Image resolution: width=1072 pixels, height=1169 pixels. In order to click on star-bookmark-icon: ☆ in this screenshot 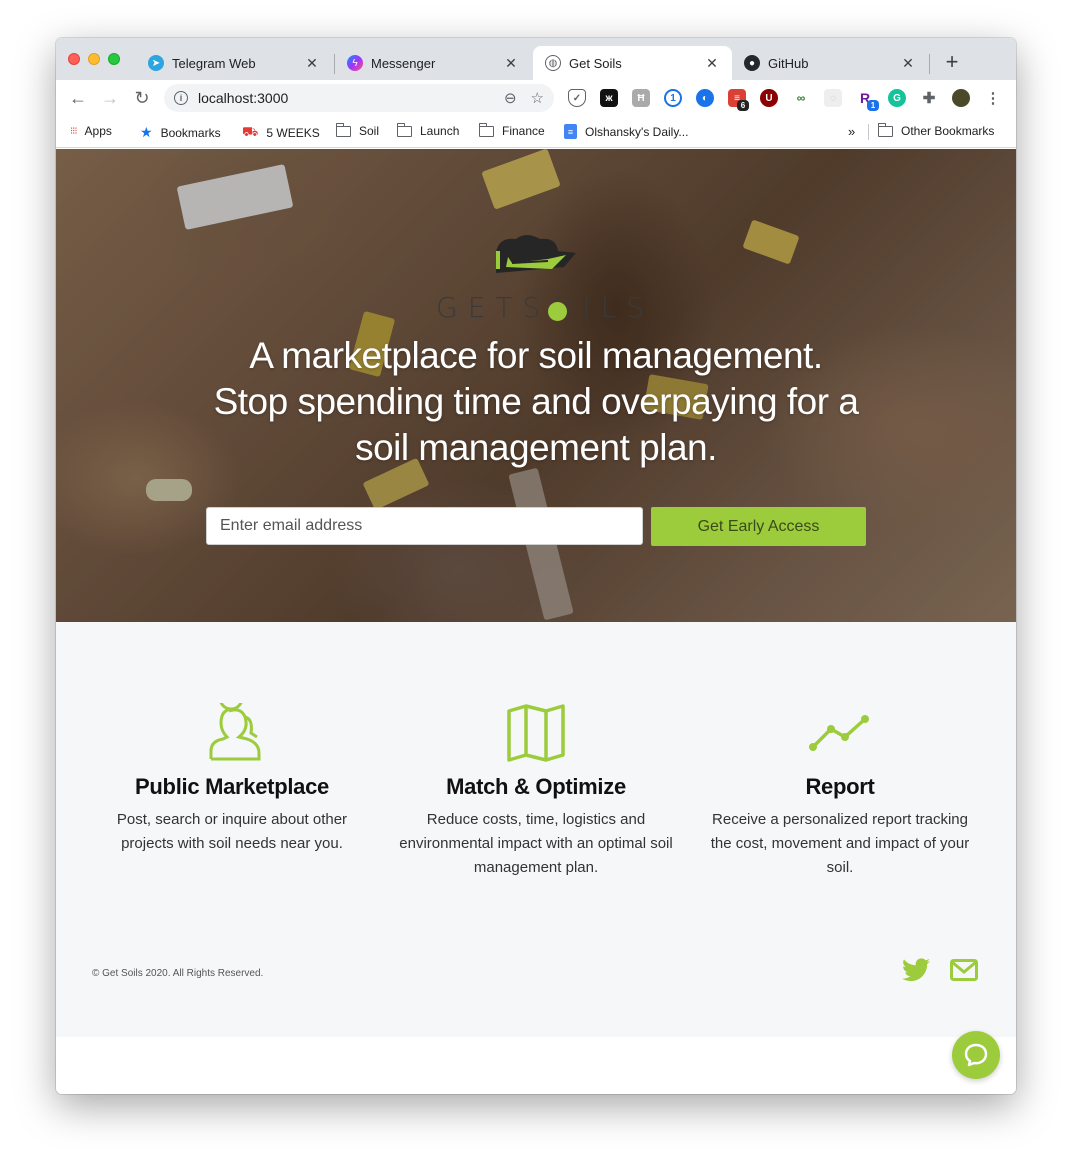, I will do `click(537, 98)`.